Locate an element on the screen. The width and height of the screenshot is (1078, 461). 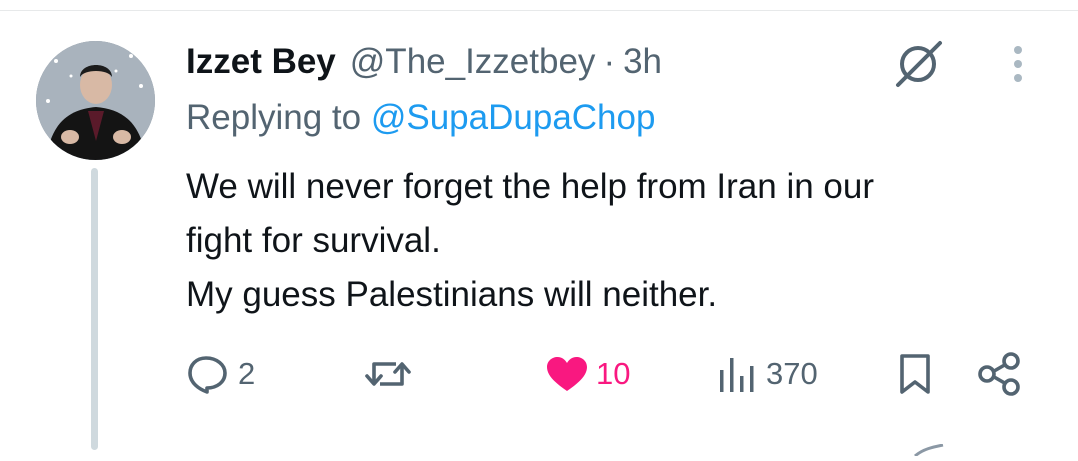
tweet-header: Izzet Bey @The_Izzetbey · 3h is located at coordinates (424, 62).